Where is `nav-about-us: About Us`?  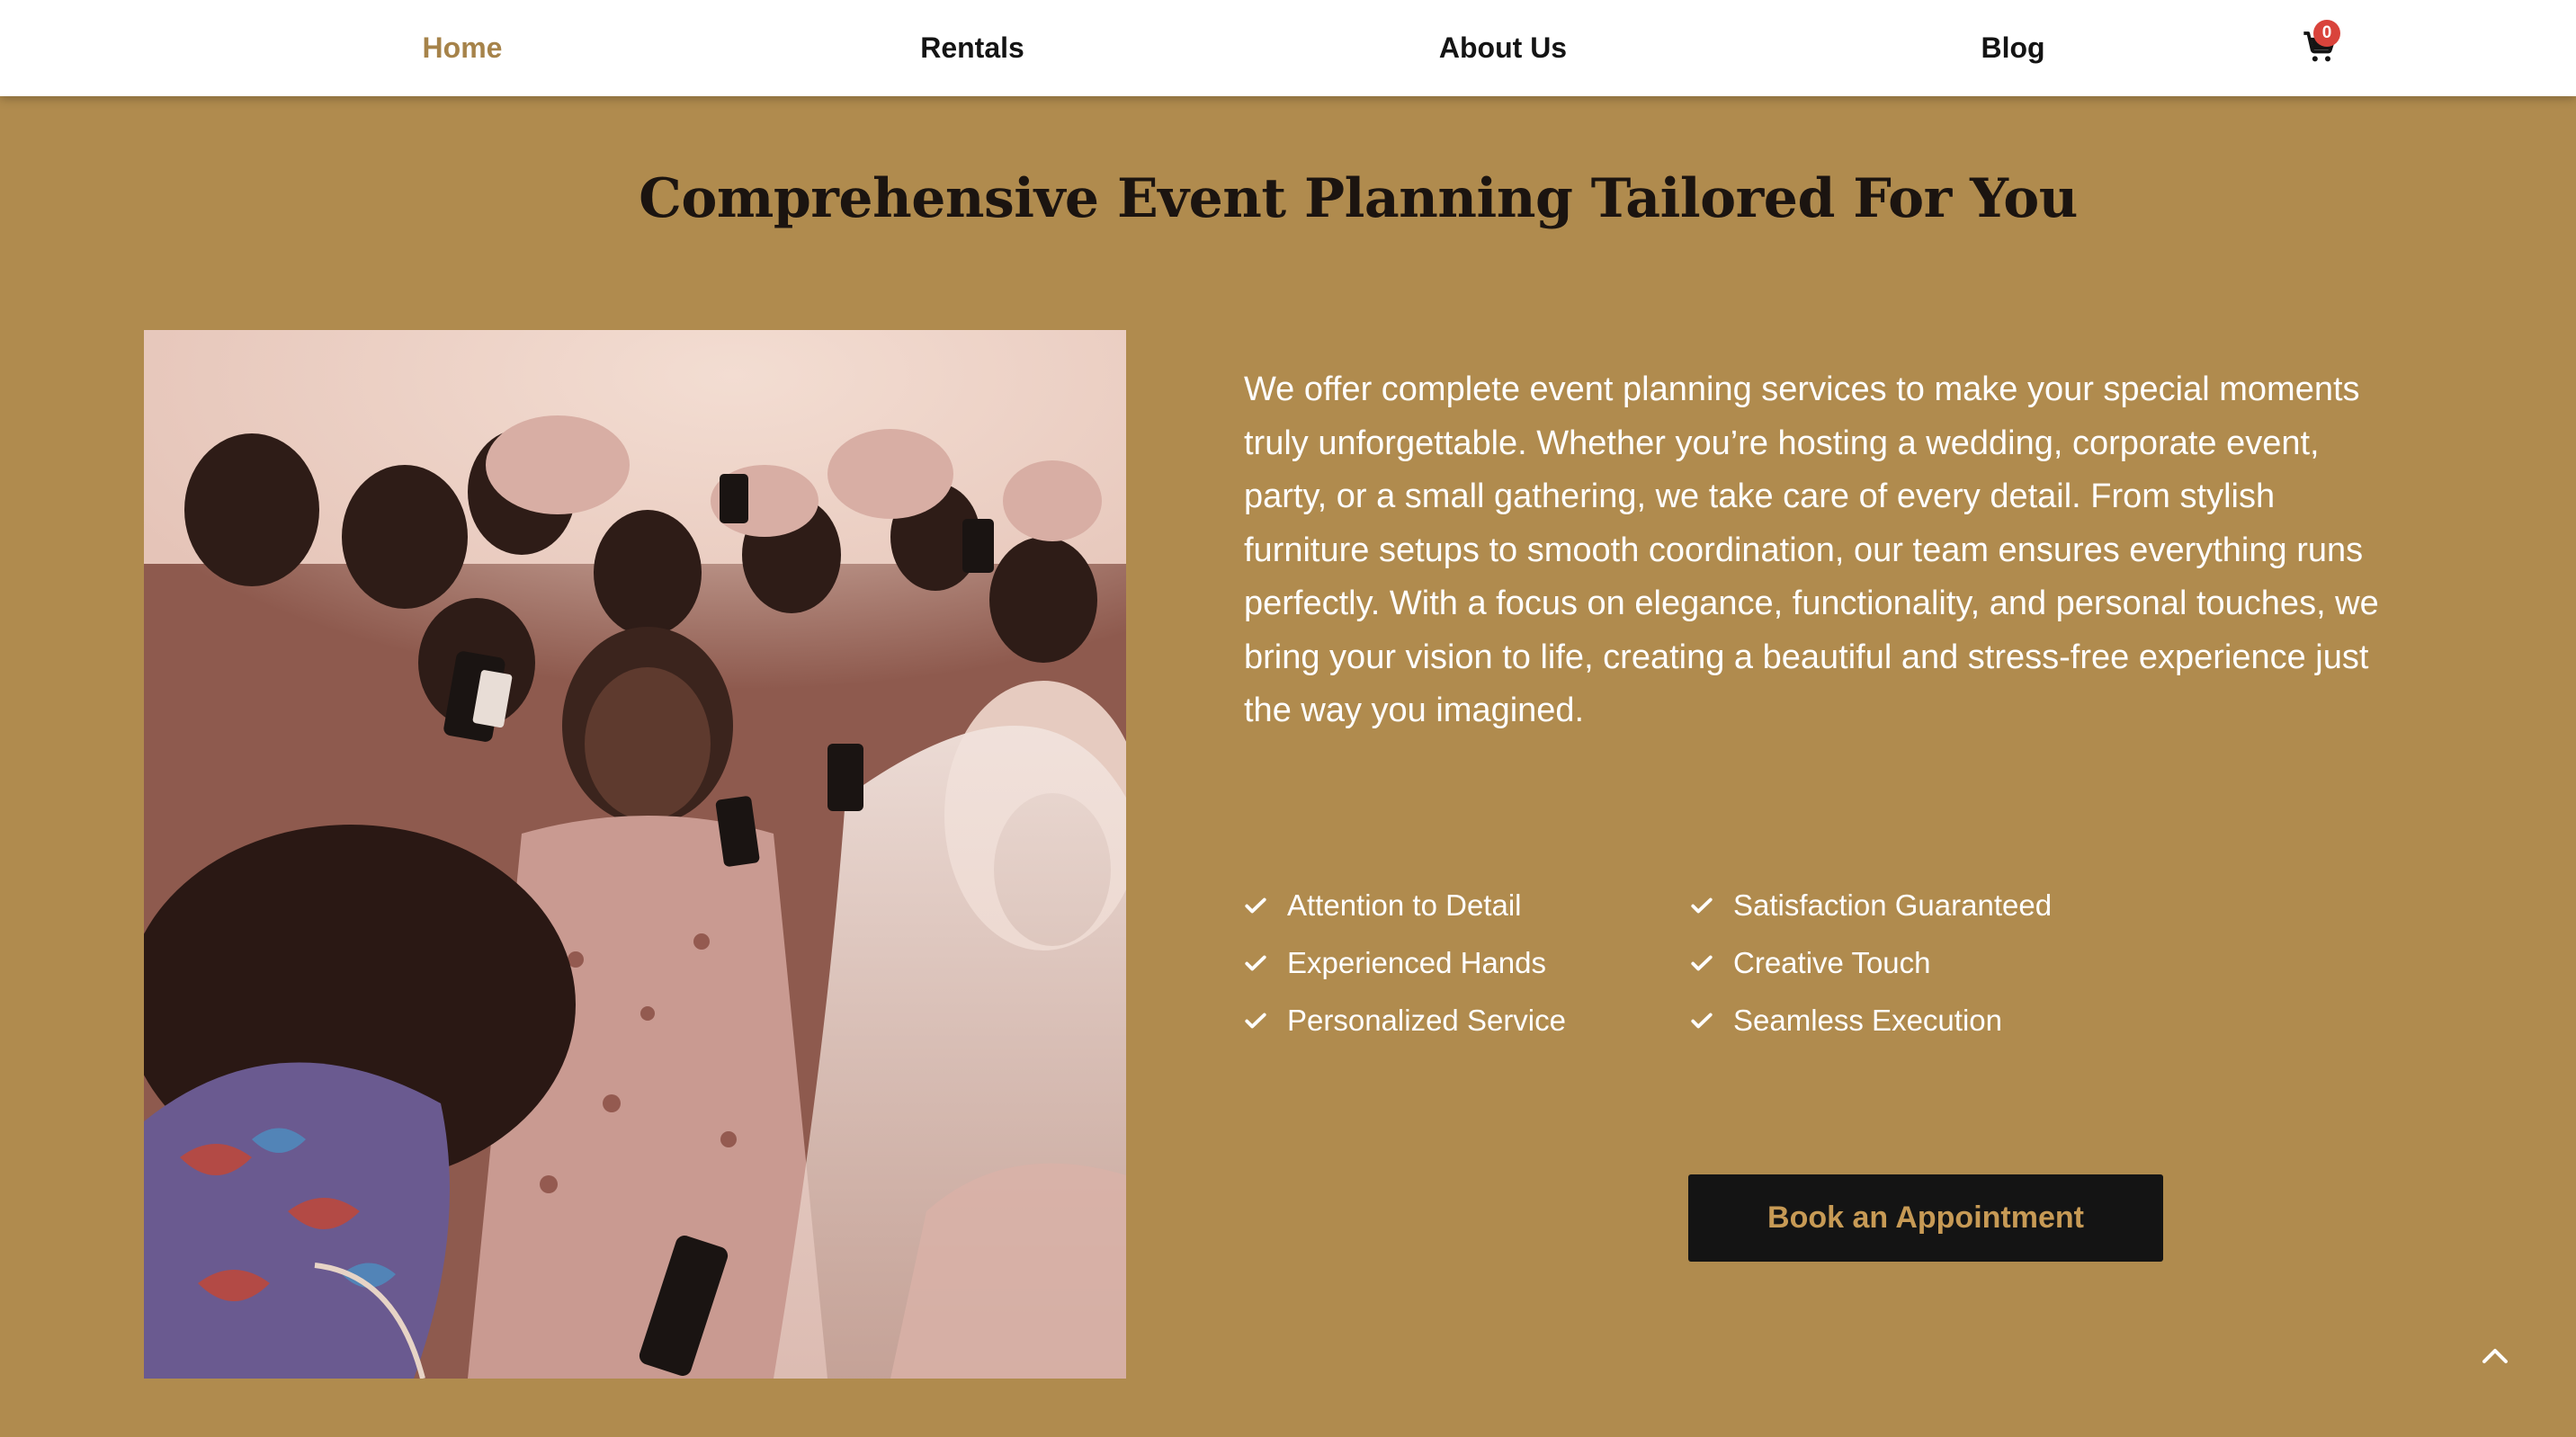
nav-about-us: About Us is located at coordinates (1503, 48).